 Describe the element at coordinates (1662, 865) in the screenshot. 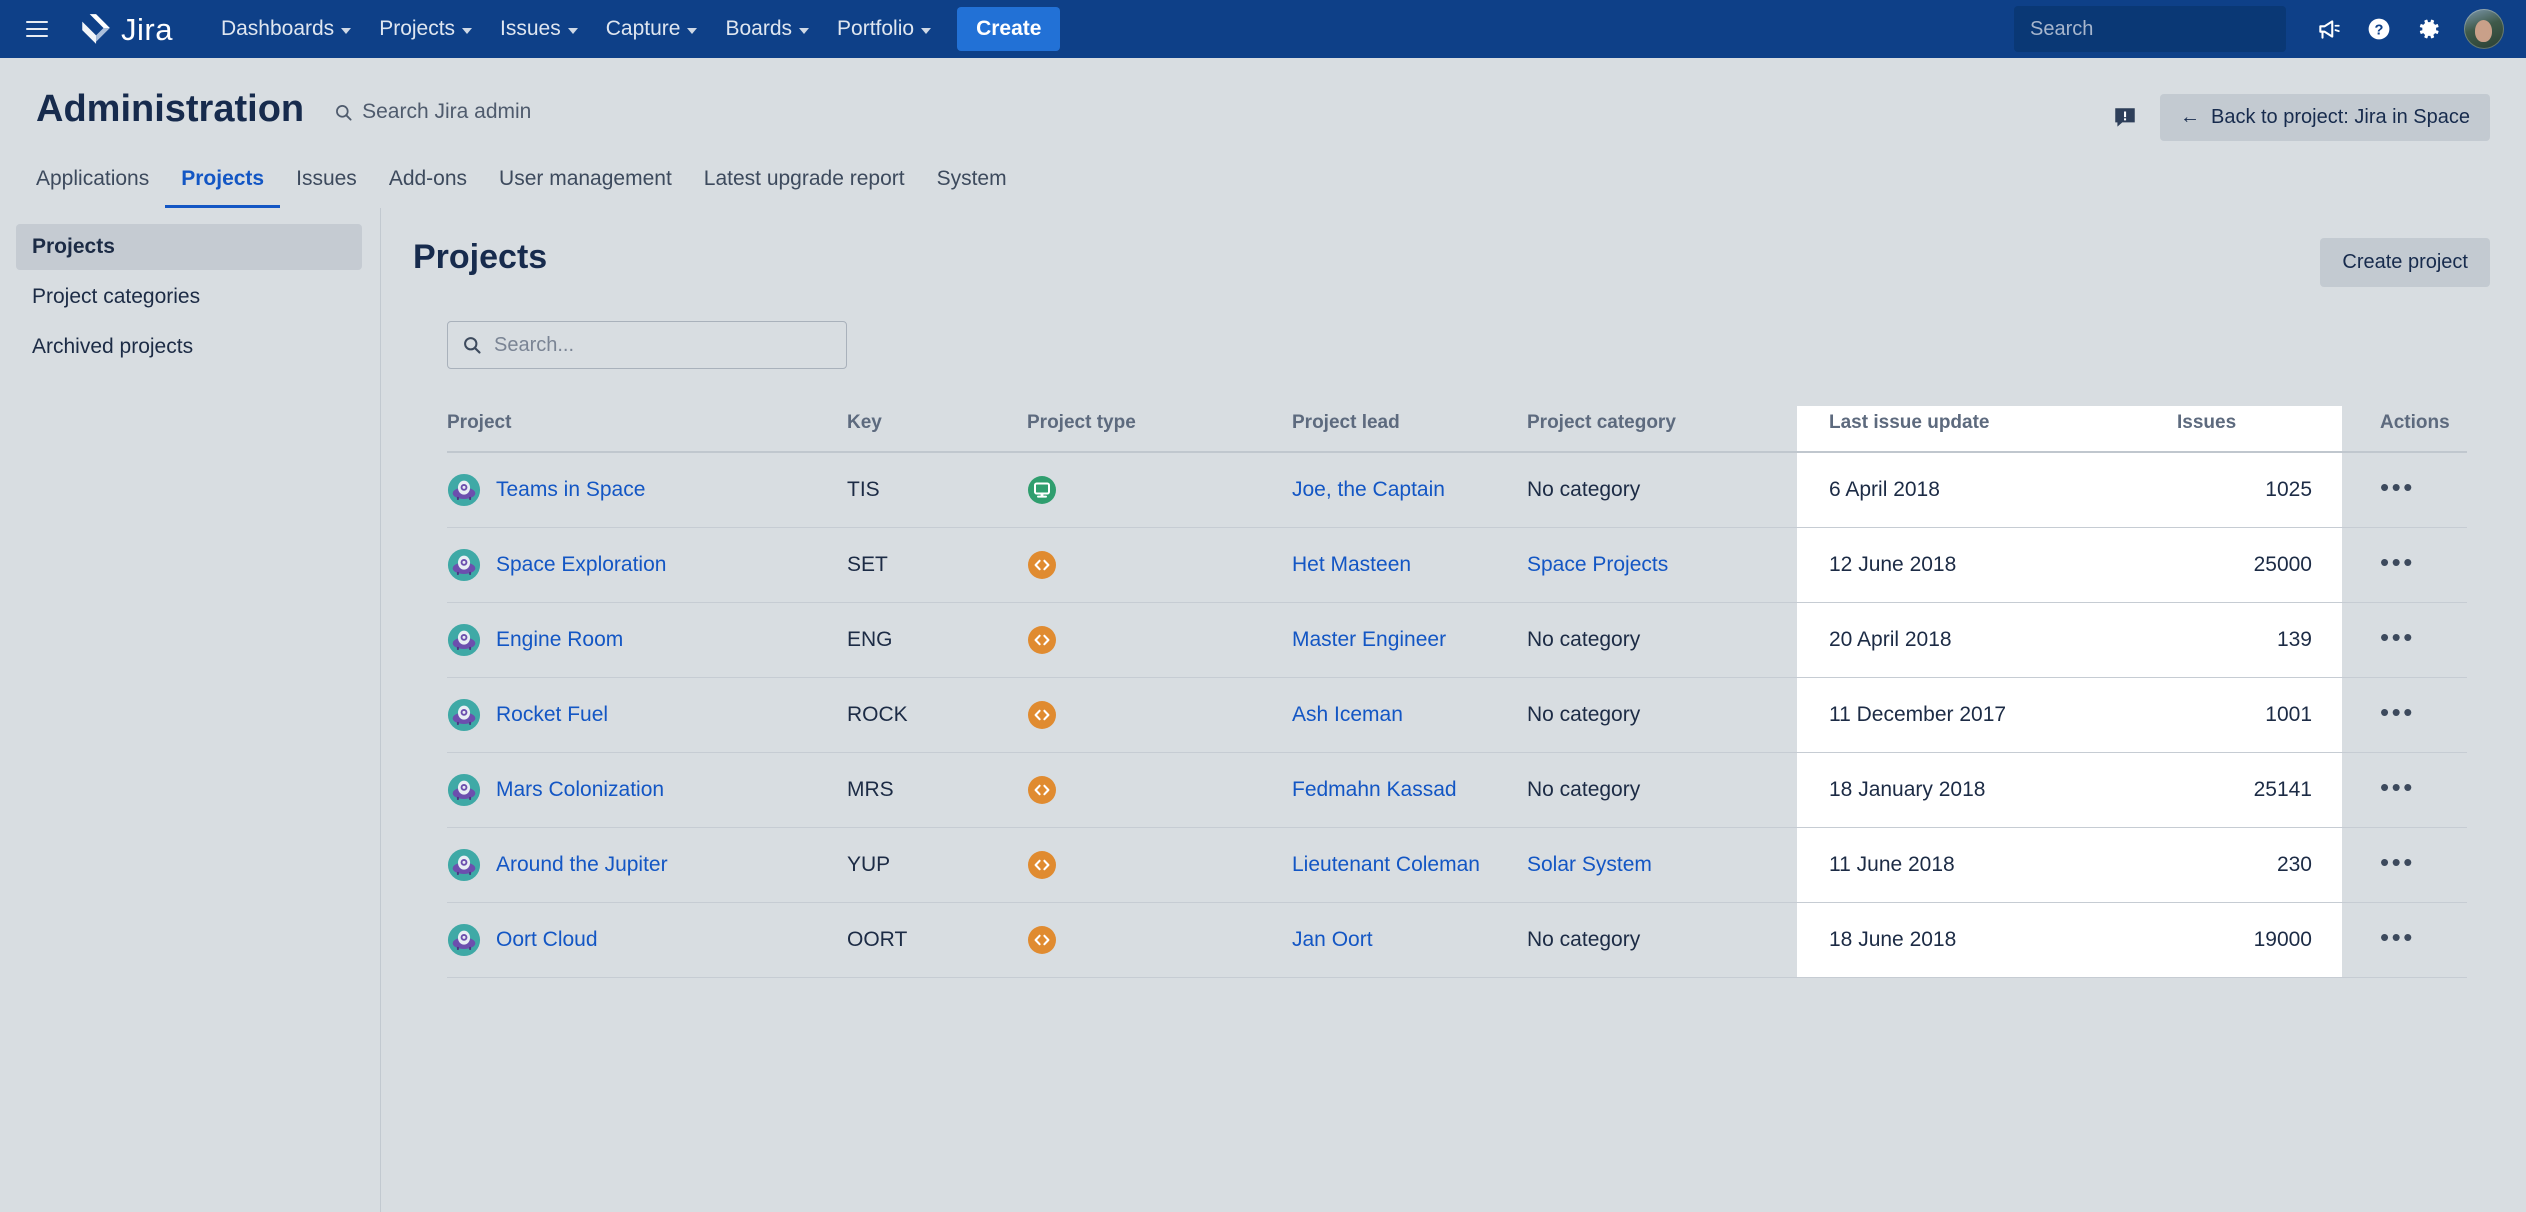

I see `cell-project-category: Solar System` at that location.